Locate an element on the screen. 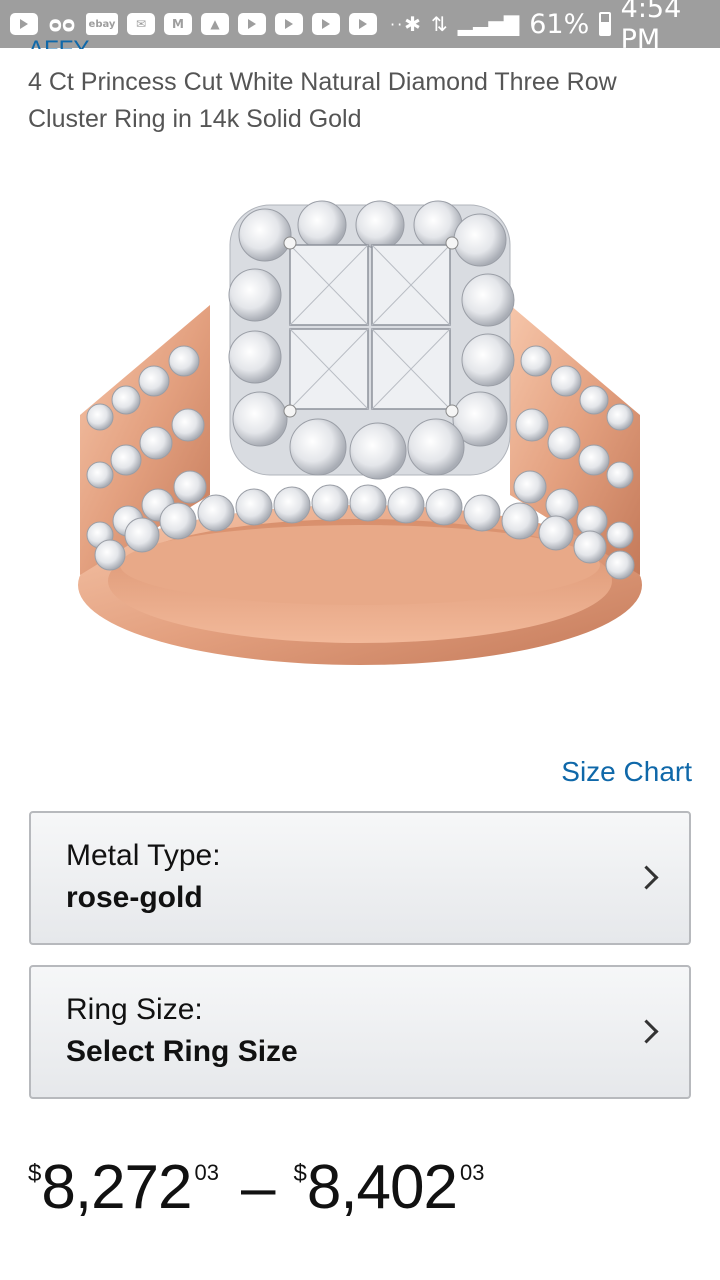  price-low-whole: 8,272 is located at coordinates (116, 1187).